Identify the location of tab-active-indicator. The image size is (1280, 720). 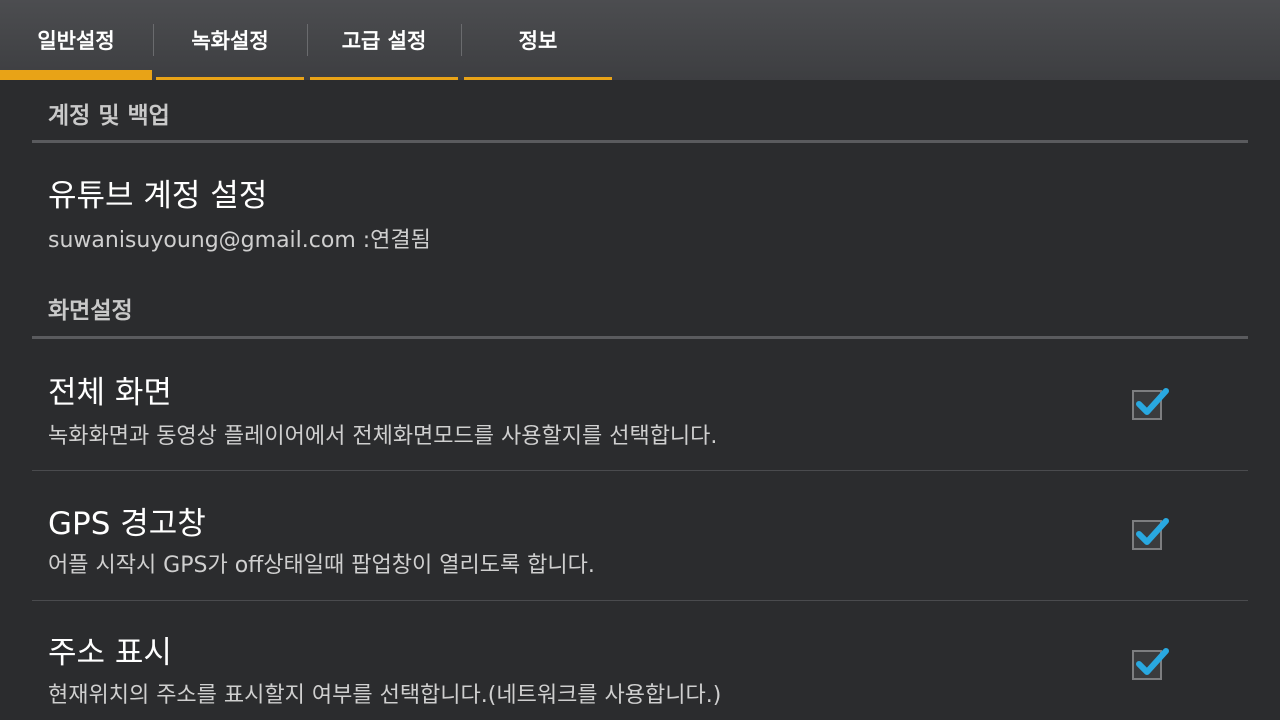
(76, 75).